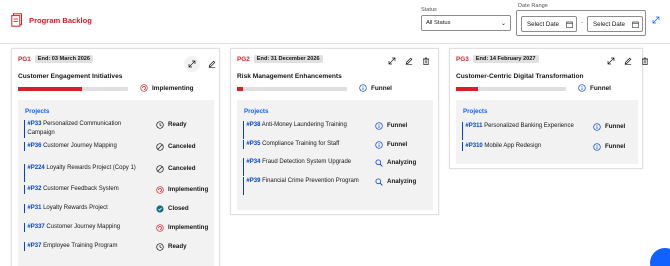 This screenshot has height=266, width=670. What do you see at coordinates (34, 246) in the screenshot?
I see `project-code: #P37` at bounding box center [34, 246].